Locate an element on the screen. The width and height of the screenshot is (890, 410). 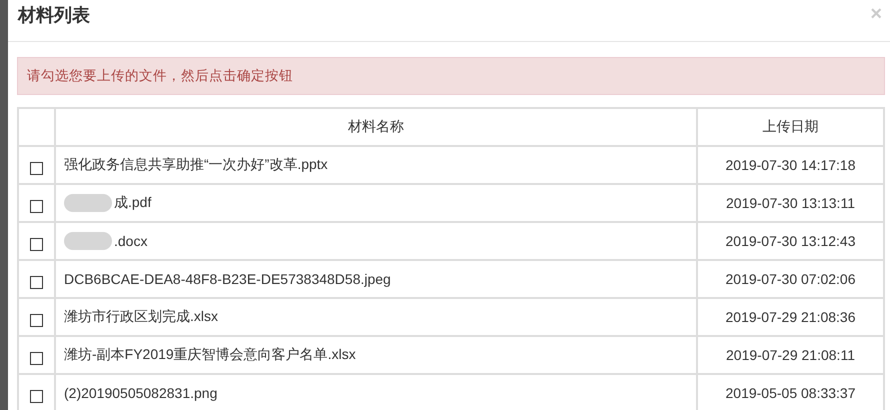
file-name-cell: 潍坊-副本FY2019重庆智博会意向客户名单.xlsx is located at coordinates (376, 355).